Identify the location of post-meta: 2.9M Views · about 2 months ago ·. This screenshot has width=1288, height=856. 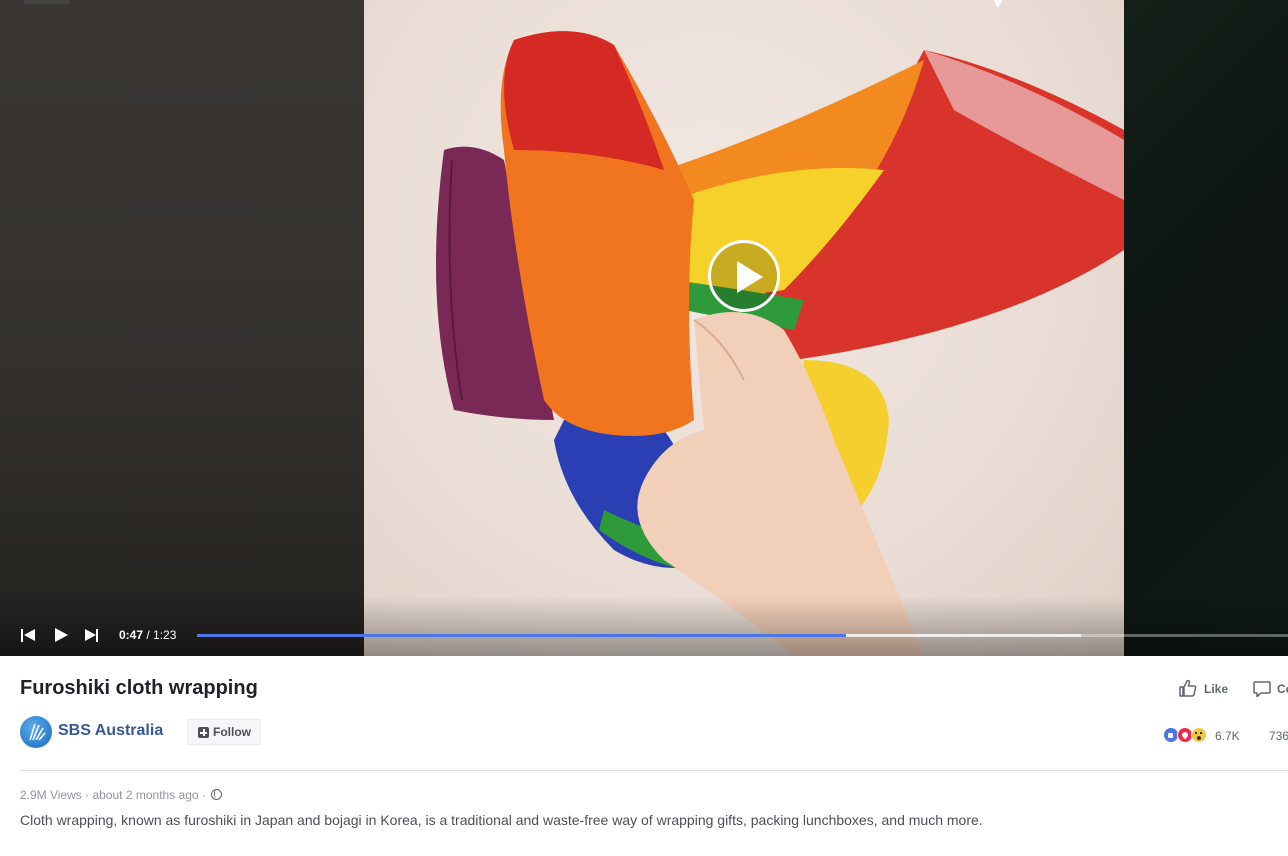
(121, 795).